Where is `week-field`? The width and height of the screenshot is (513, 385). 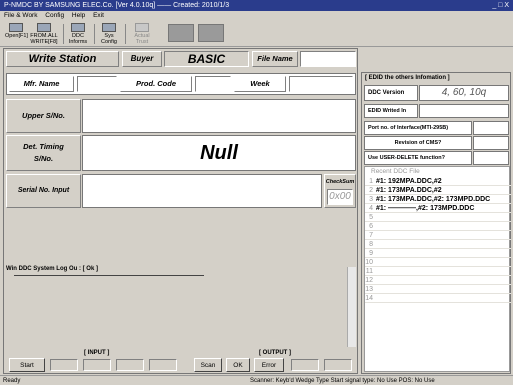 week-field is located at coordinates (321, 84).